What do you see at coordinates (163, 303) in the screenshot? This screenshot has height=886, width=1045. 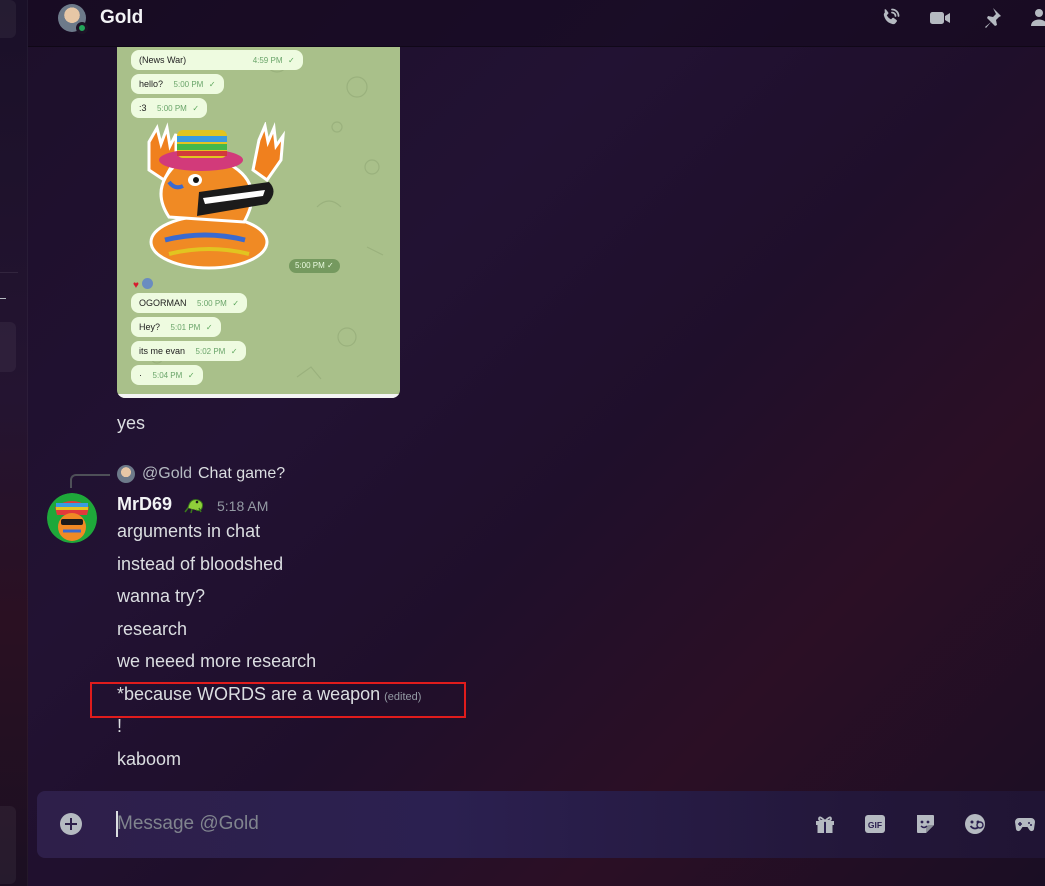 I see `bubble-text: OGORMAN` at bounding box center [163, 303].